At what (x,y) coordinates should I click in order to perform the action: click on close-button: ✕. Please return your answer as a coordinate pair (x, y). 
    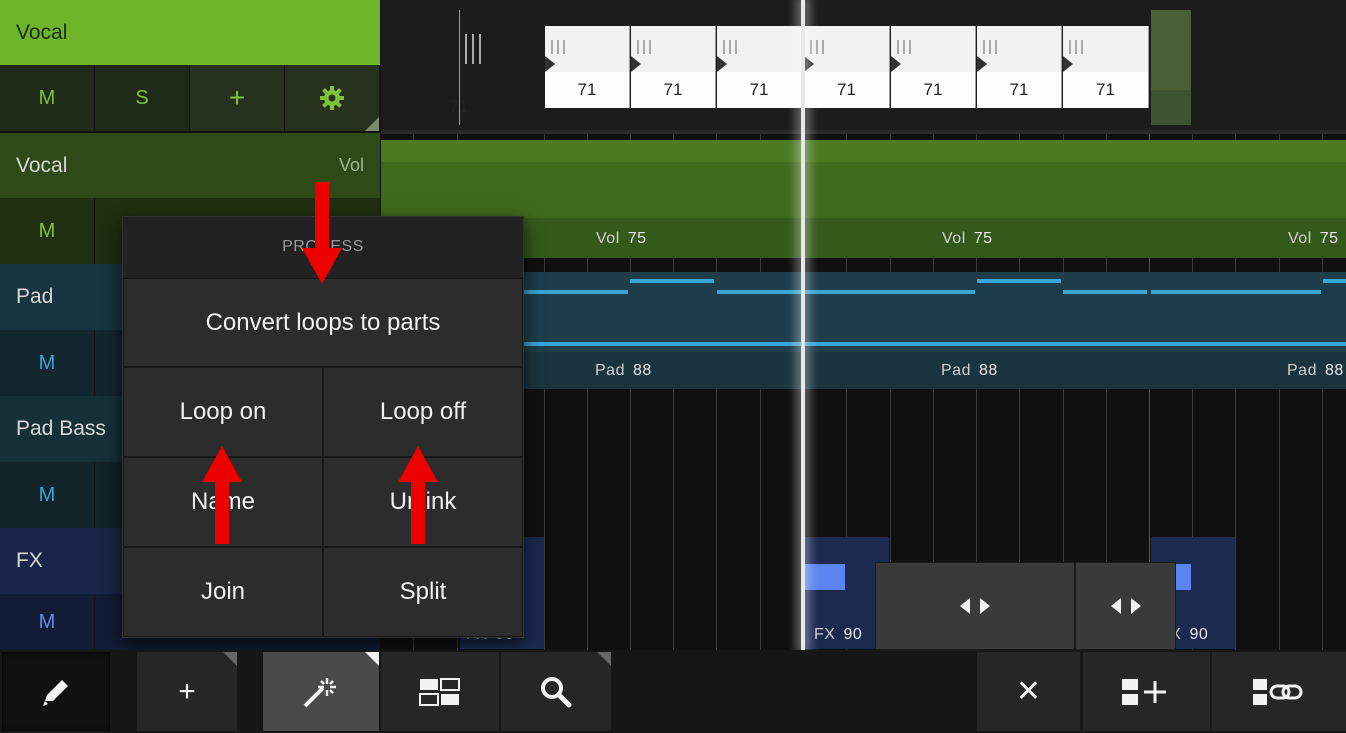
    Looking at the image, I should click on (1028, 691).